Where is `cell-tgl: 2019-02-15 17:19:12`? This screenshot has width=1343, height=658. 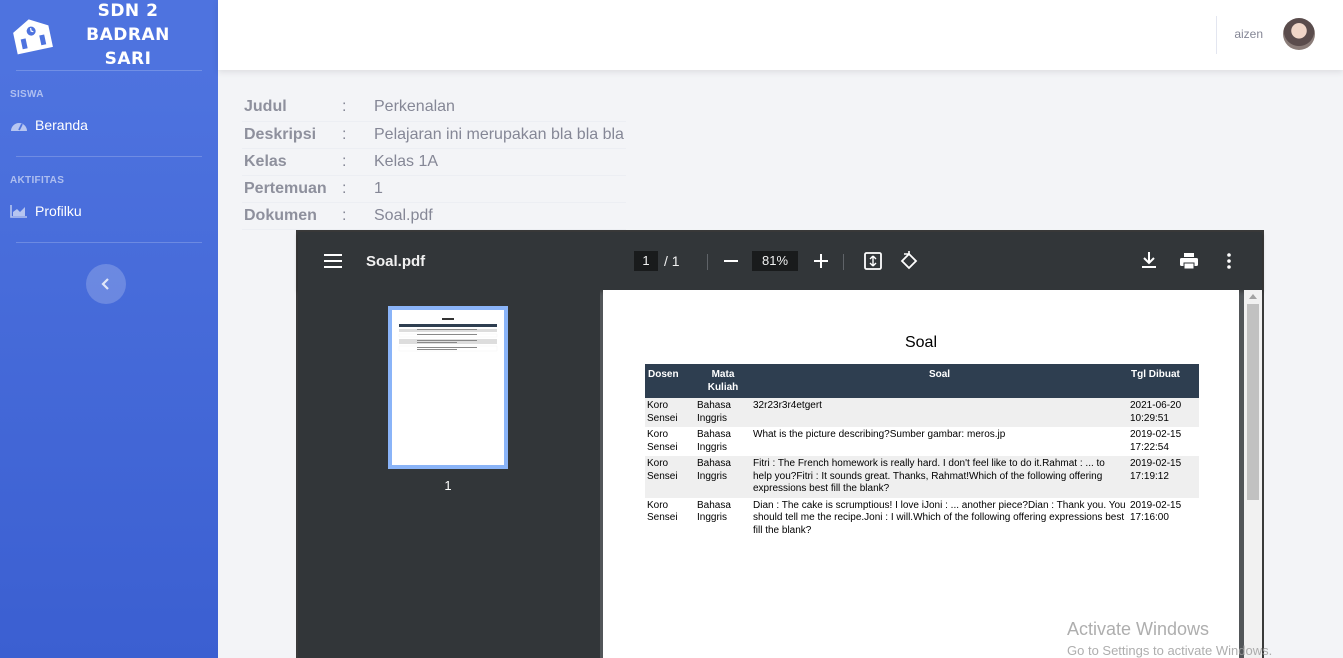 cell-tgl: 2019-02-15 17:19:12 is located at coordinates (1163, 477).